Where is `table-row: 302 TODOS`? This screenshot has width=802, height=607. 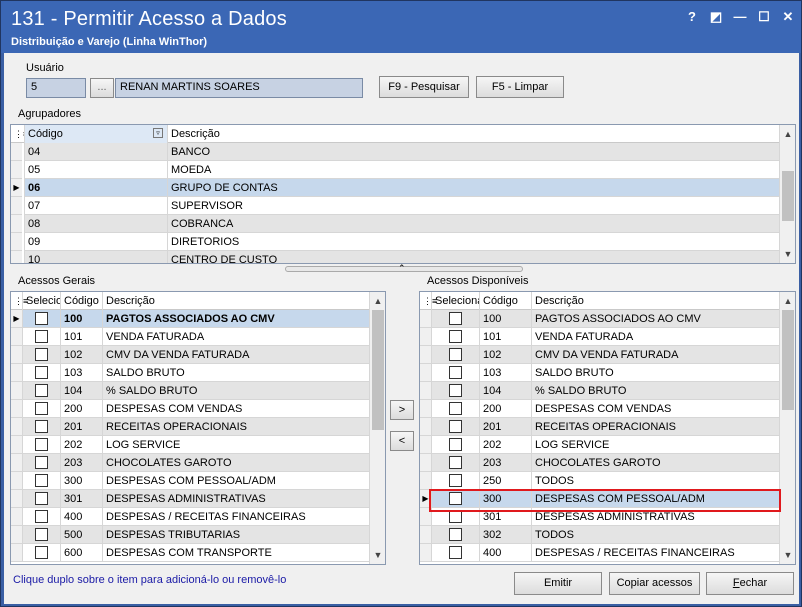 table-row: 302 TODOS is located at coordinates (600, 535).